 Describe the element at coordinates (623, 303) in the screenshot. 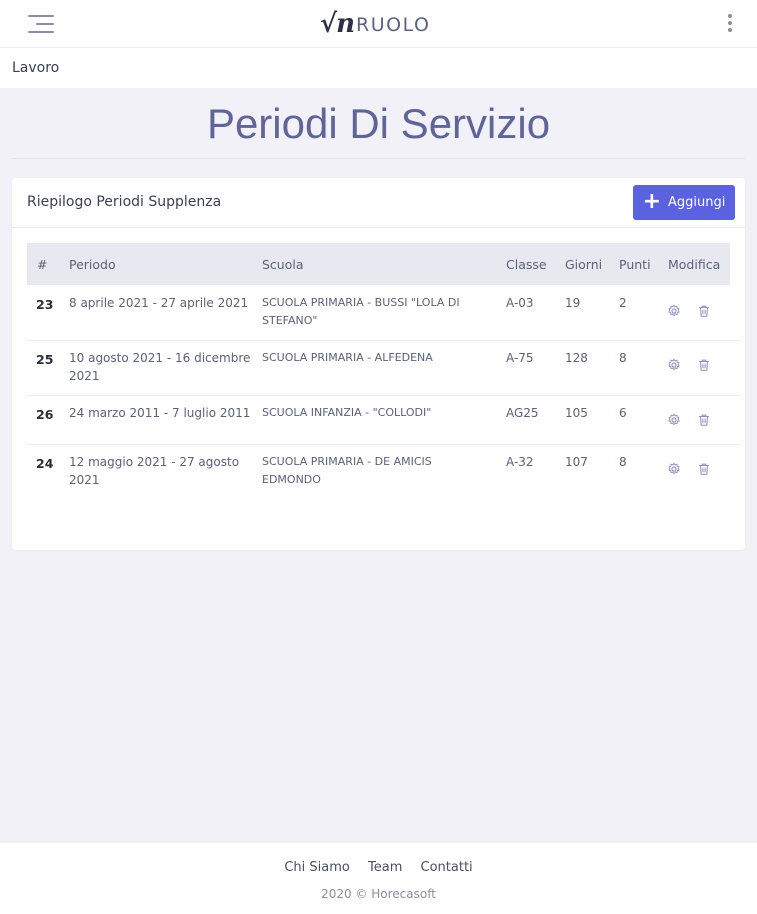

I see `row-punti: 2` at that location.